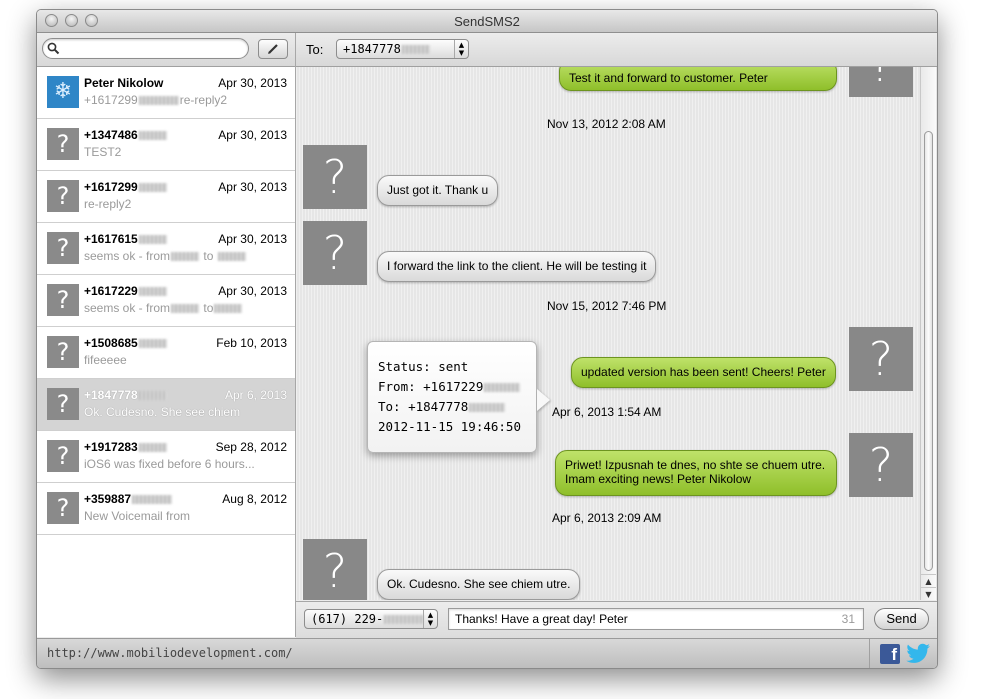 This screenshot has height=699, width=992. Describe the element at coordinates (166, 197) in the screenshot. I see `conversation-item: ? +1617299 Apr 30, 2013 re-reply2` at that location.